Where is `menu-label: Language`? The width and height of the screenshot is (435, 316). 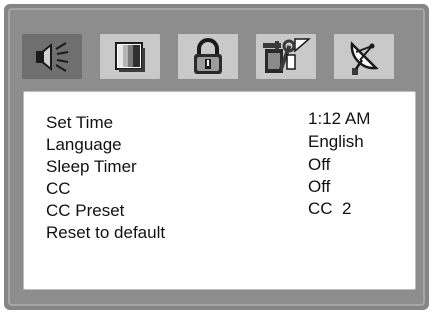
menu-label: Language is located at coordinates (84, 144).